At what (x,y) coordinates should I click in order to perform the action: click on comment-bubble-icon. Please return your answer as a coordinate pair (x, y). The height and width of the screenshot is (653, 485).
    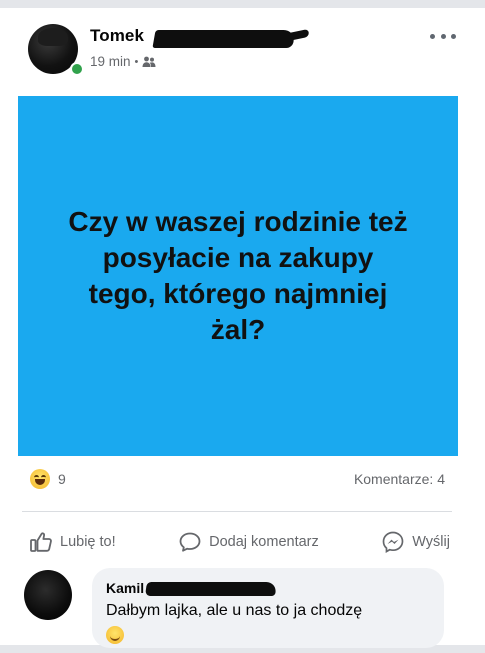
    Looking at the image, I should click on (190, 542).